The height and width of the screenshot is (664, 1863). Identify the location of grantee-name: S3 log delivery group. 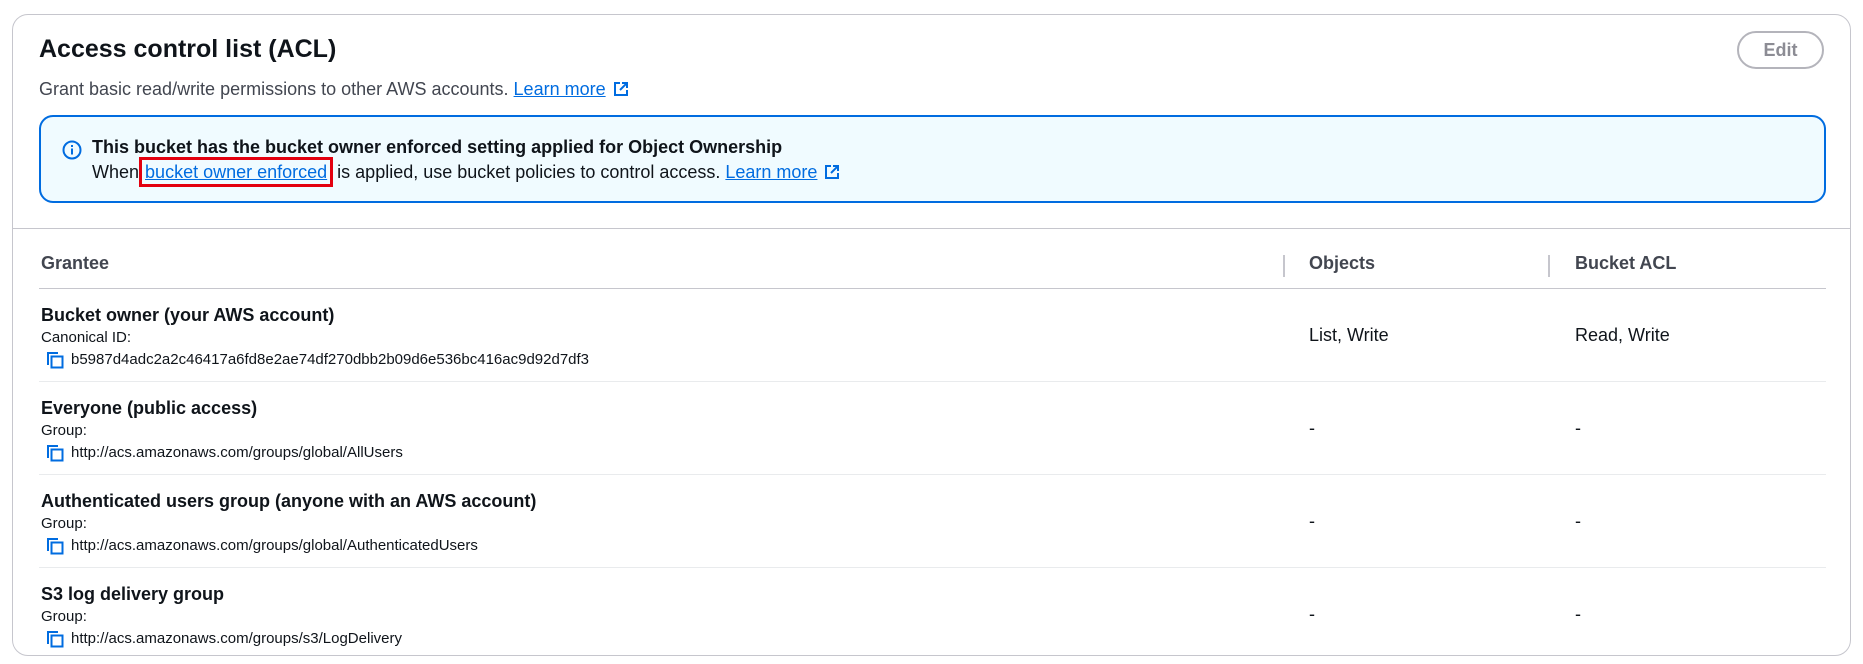
(133, 594).